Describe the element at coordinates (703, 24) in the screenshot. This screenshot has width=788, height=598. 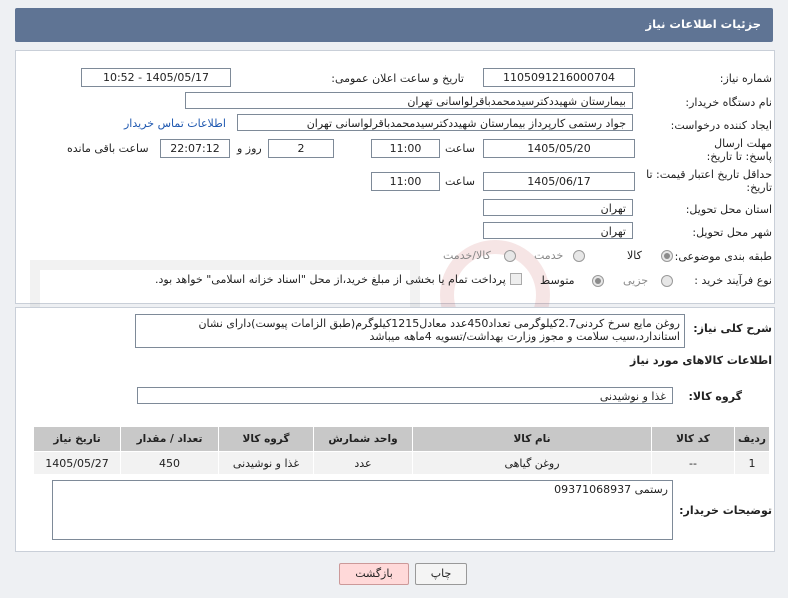
I see `page-title: جزئیات اطلاعات نیاز` at that location.